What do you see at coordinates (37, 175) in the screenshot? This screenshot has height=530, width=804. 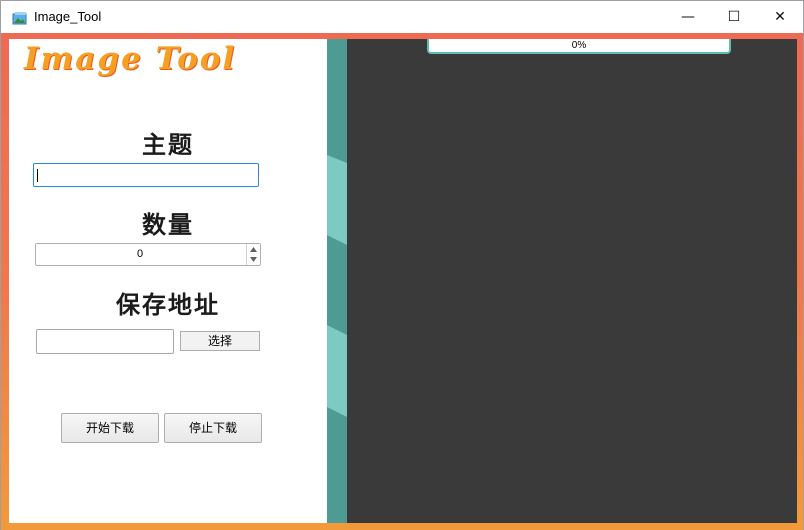 I see `text-caret` at bounding box center [37, 175].